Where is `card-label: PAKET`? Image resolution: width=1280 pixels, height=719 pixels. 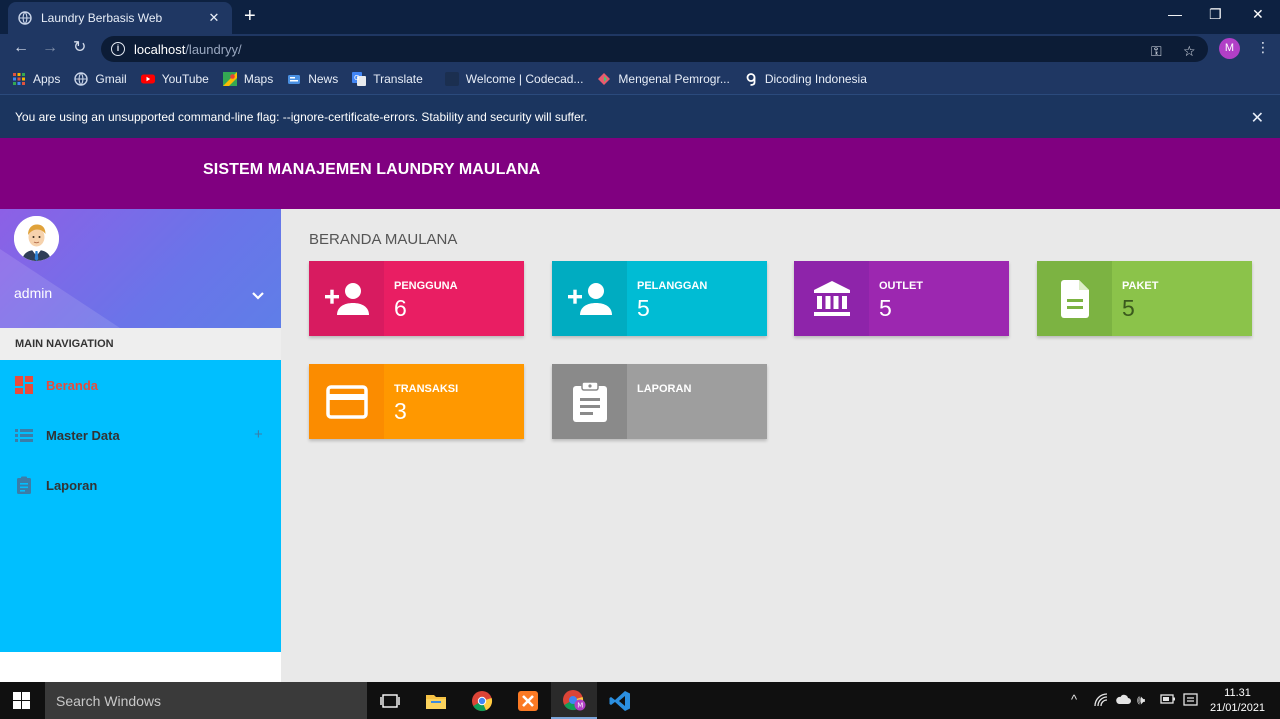 card-label: PAKET is located at coordinates (1140, 286).